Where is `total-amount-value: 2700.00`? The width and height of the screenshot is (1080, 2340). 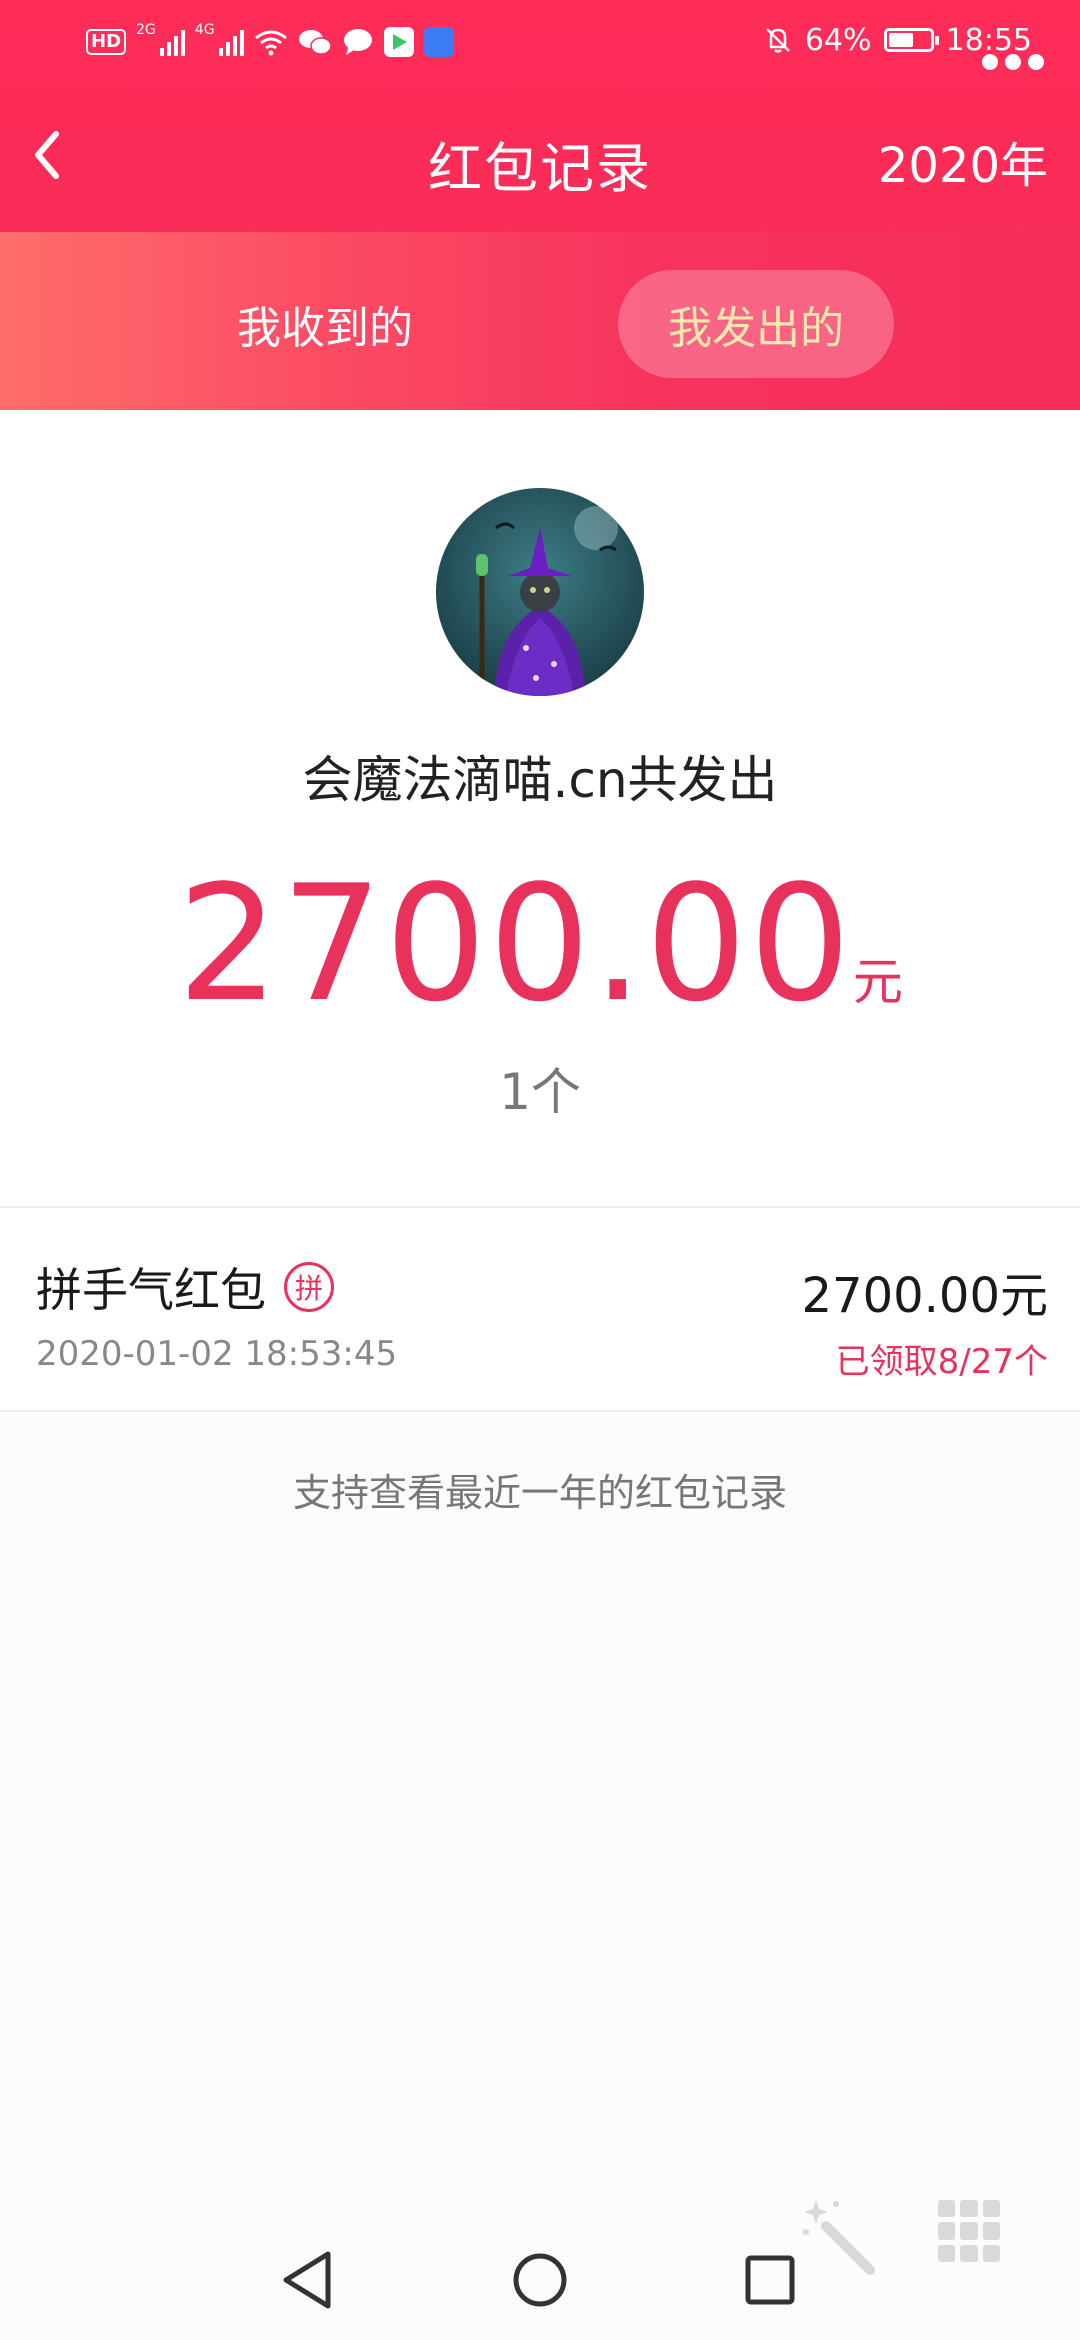 total-amount-value: 2700.00 is located at coordinates (515, 943).